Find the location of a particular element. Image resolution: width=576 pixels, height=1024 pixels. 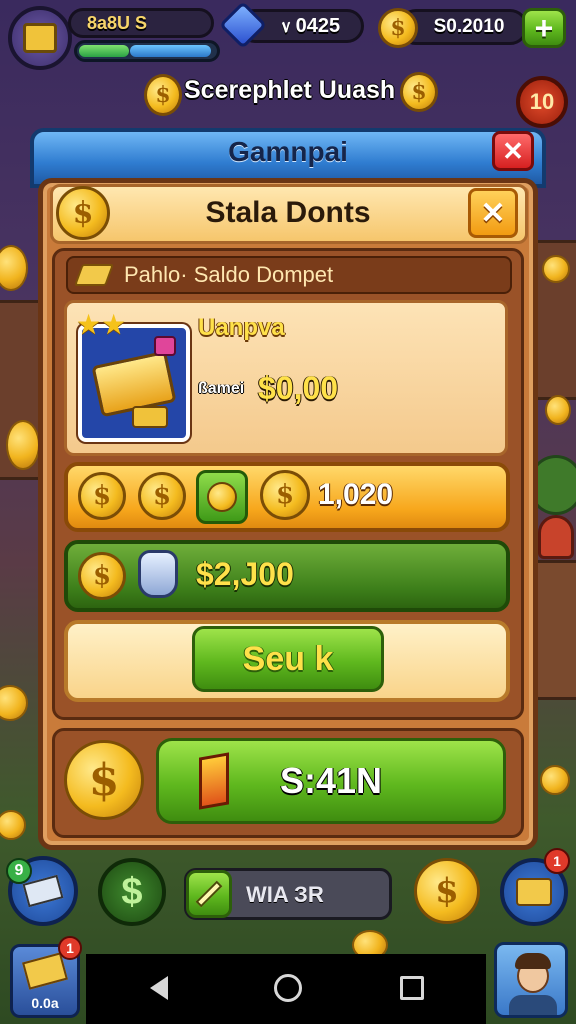

xp-progress-rest is located at coordinates (171, 51).